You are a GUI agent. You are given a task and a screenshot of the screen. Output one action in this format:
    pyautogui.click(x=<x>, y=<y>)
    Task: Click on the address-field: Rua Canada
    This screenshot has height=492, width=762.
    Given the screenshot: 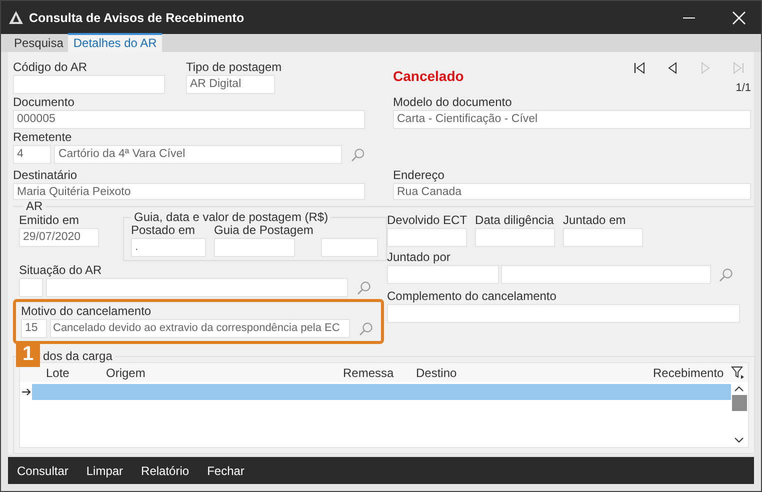 What is the action you would take?
    pyautogui.click(x=572, y=191)
    